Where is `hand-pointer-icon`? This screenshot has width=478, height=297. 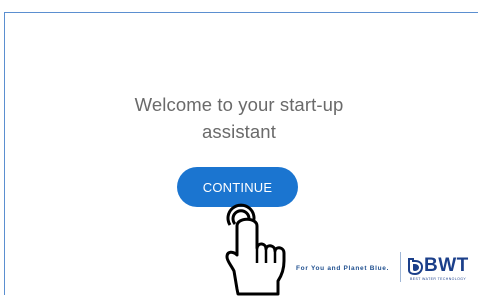 hand-pointer-icon is located at coordinates (255, 249).